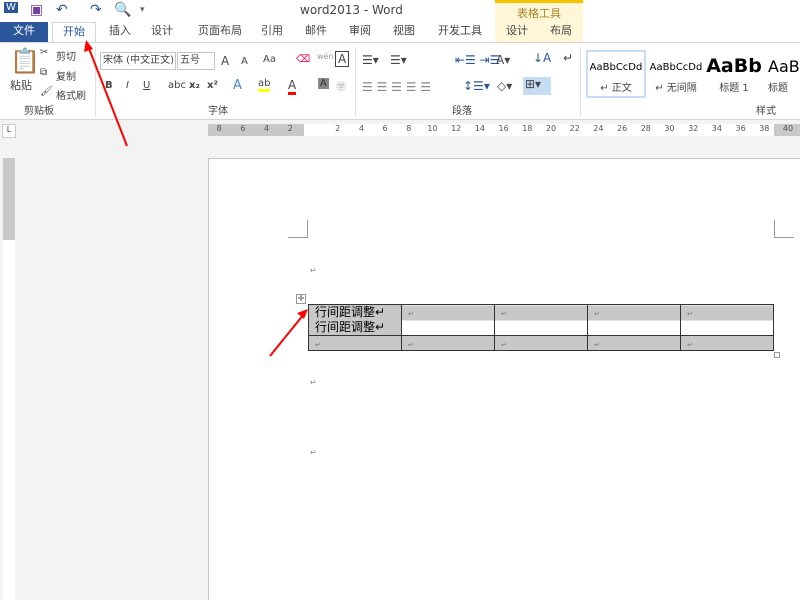  Describe the element at coordinates (107, 96) in the screenshot. I see `arrow-to-home-tab` at that location.